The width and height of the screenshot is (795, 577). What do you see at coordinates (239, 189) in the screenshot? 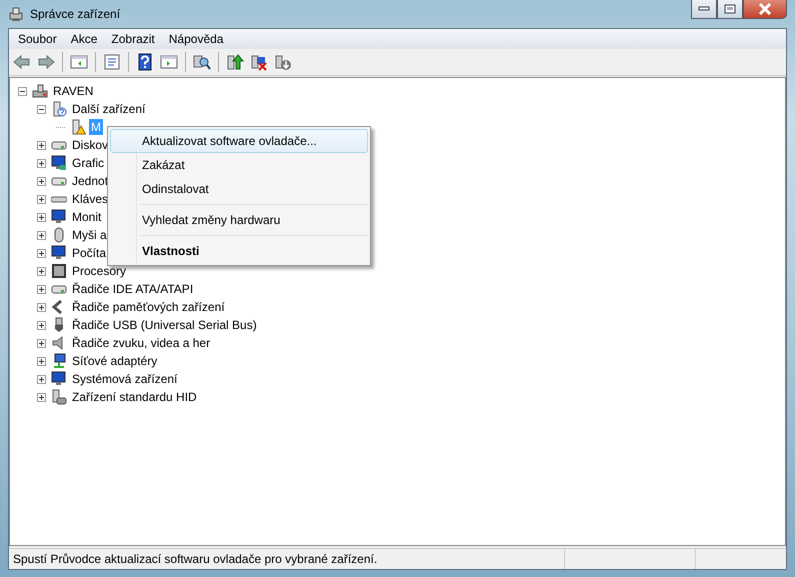
I see `menu-item: Odinstalovat` at bounding box center [239, 189].